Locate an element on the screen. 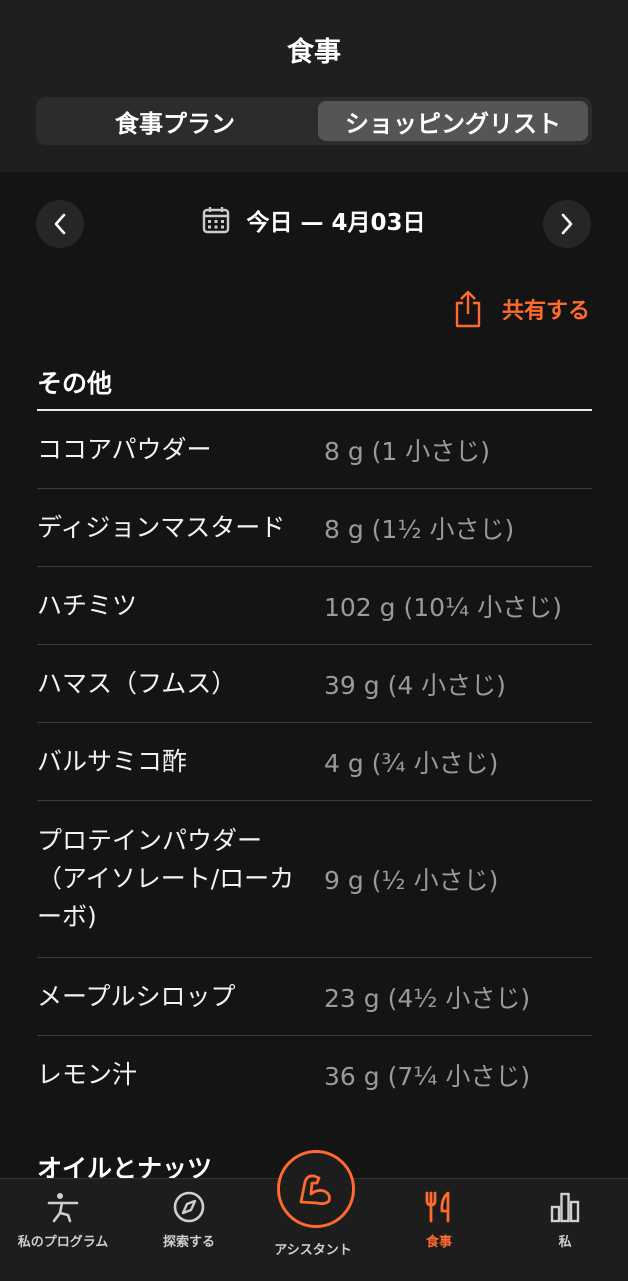 The height and width of the screenshot is (1281, 628). list-item: ハマス（フムス） 39 g (4 小さじ) is located at coordinates (314, 684).